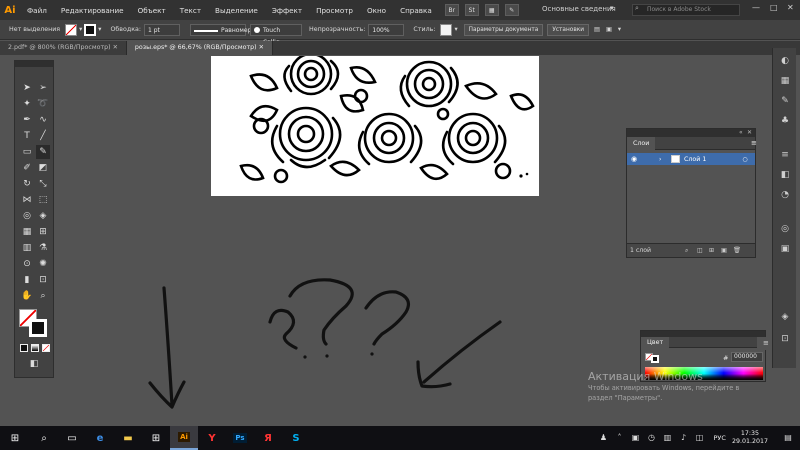 The image size is (800, 450). Describe the element at coordinates (668, 438) in the screenshot. I see `network-icon: ▥` at that location.